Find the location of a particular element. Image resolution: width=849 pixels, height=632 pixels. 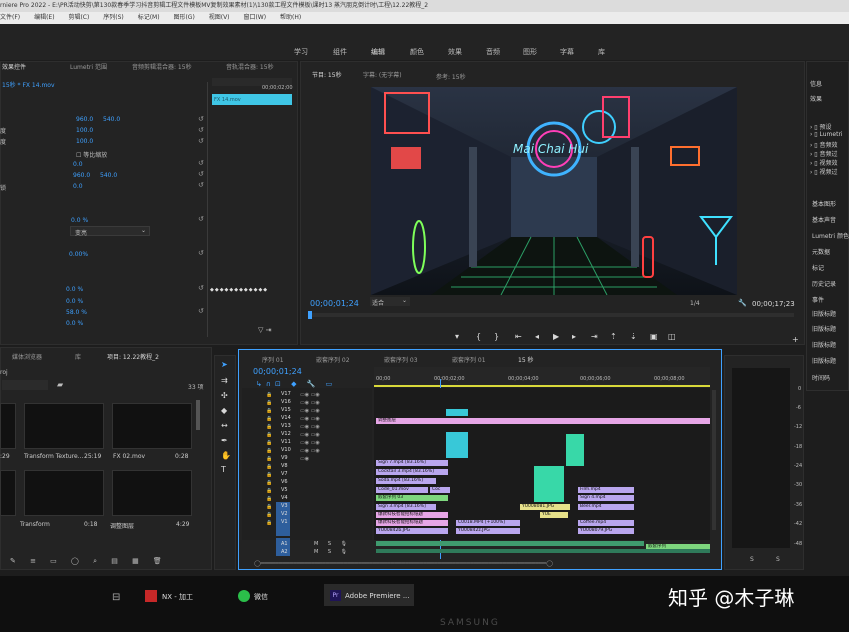

flicker-value: 0.0 is located at coordinates (78, 186).